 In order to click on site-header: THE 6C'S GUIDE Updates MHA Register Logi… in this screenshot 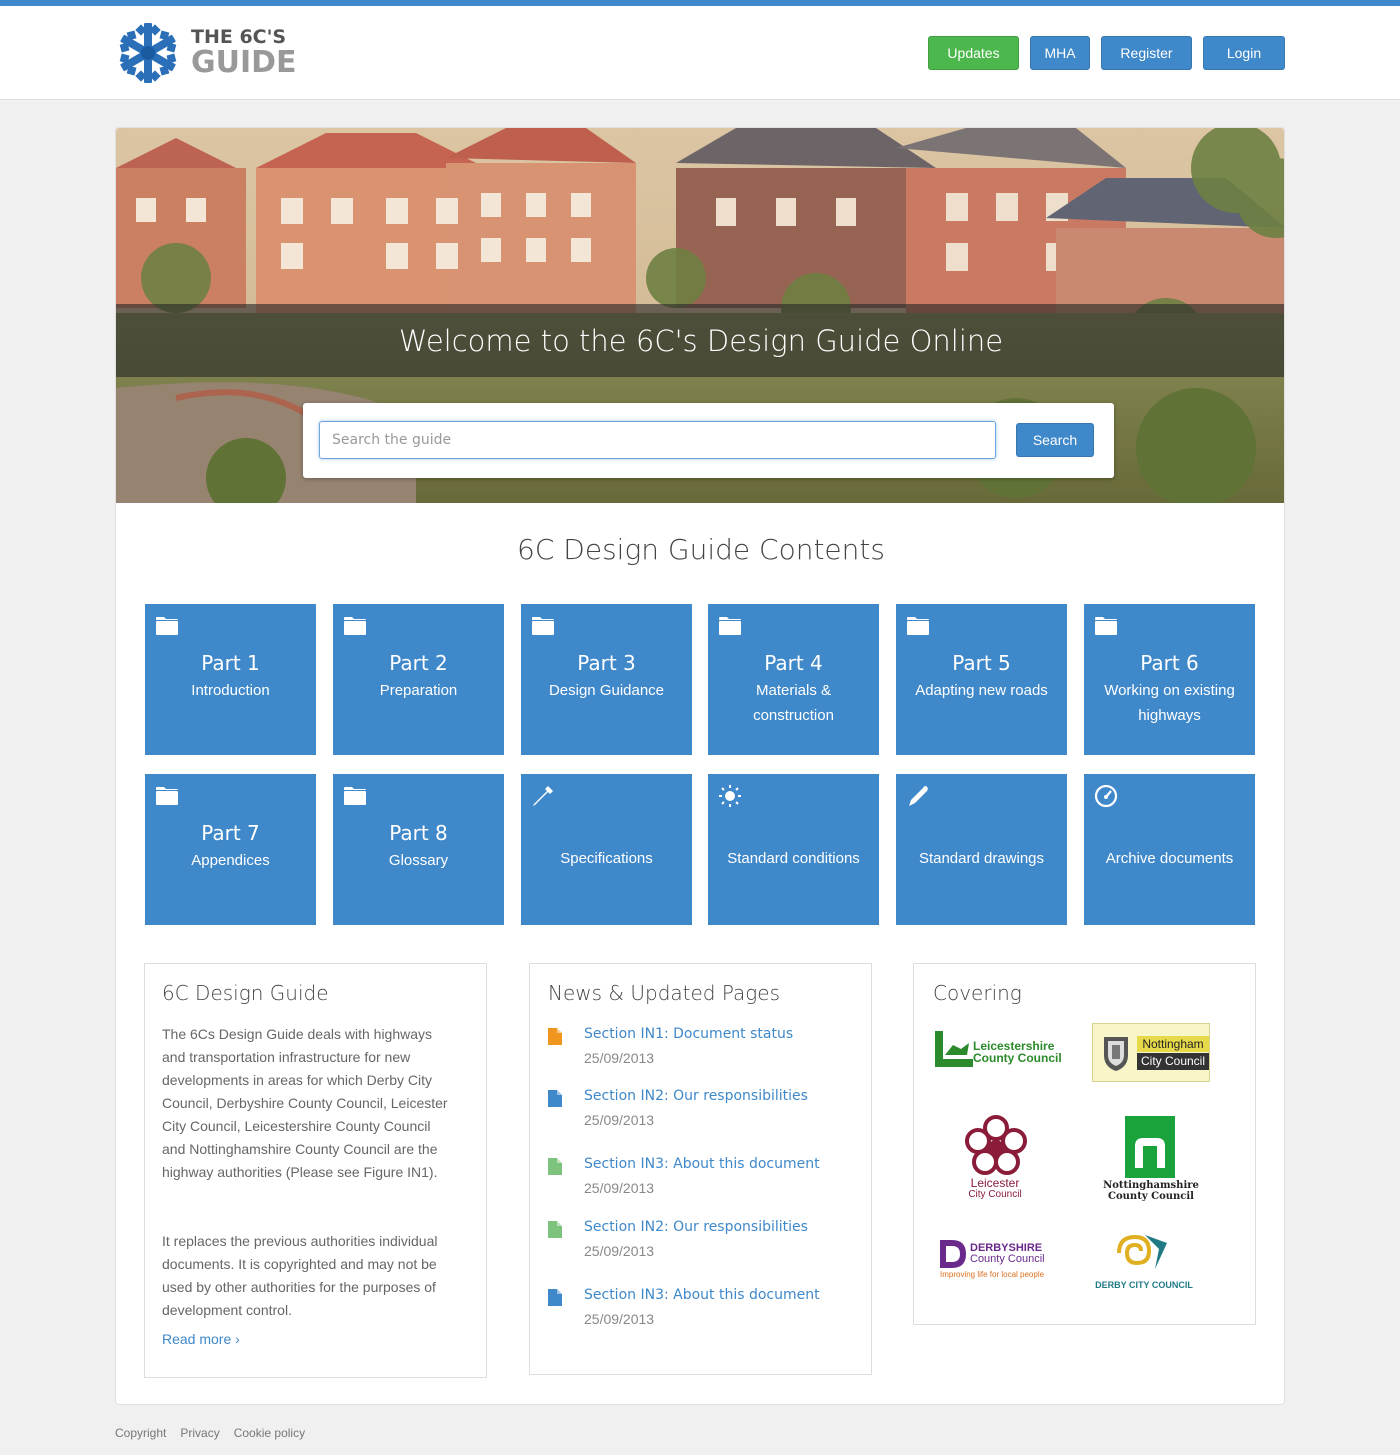, I will do `click(700, 53)`.